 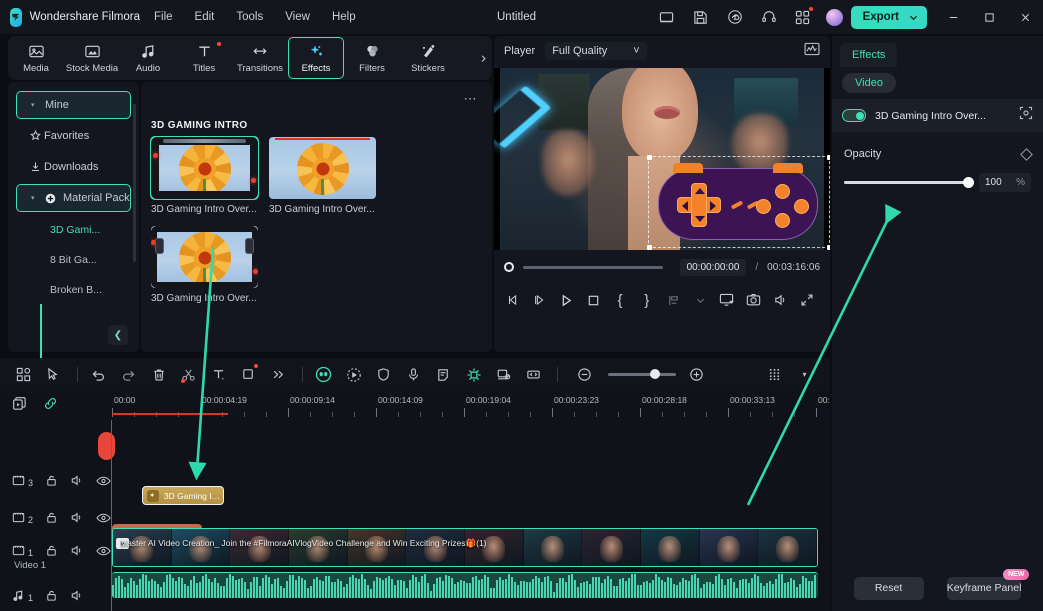 I want to click on maximize-button, so click(x=989, y=17).